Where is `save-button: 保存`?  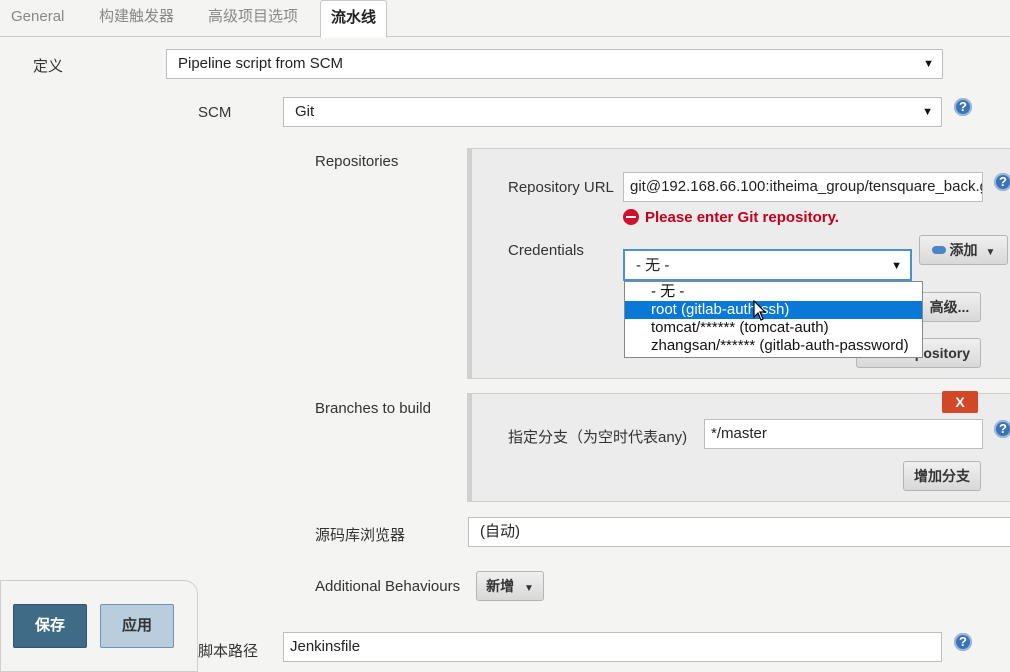
save-button: 保存 is located at coordinates (50, 626).